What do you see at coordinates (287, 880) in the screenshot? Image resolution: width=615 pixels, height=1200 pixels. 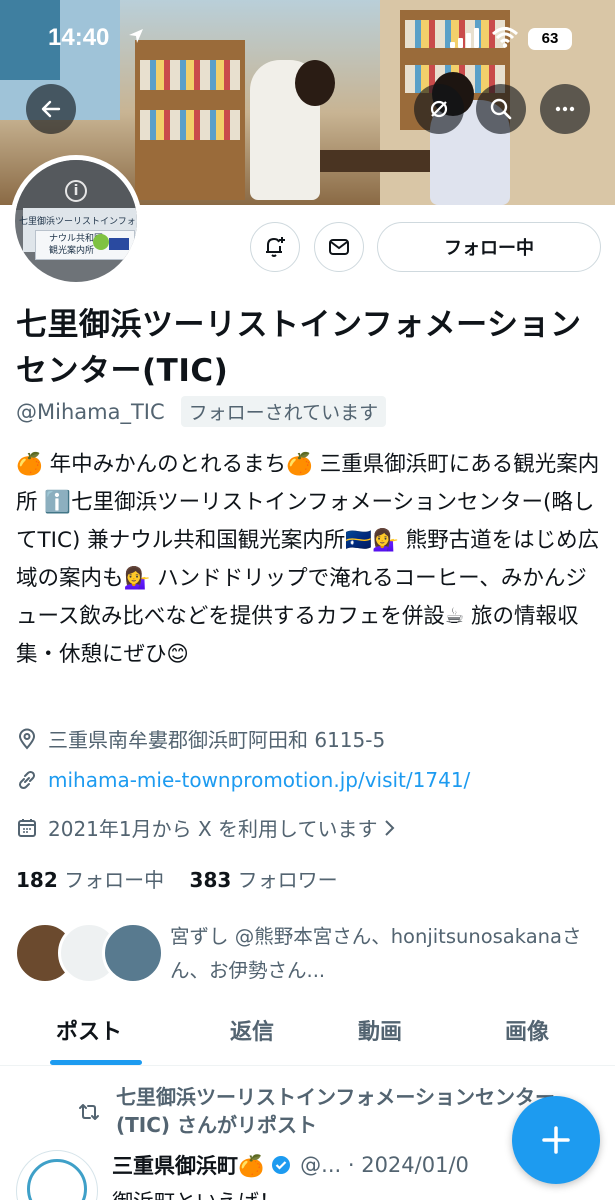 I see `followers-label: フォロワー` at bounding box center [287, 880].